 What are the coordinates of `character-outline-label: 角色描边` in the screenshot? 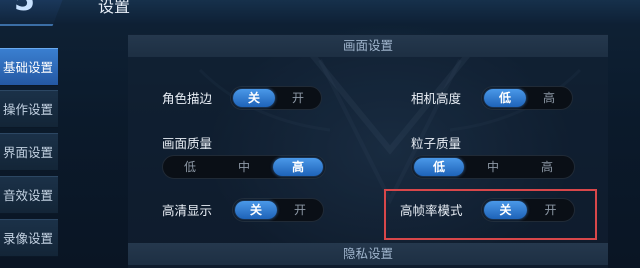 It's located at (187, 98).